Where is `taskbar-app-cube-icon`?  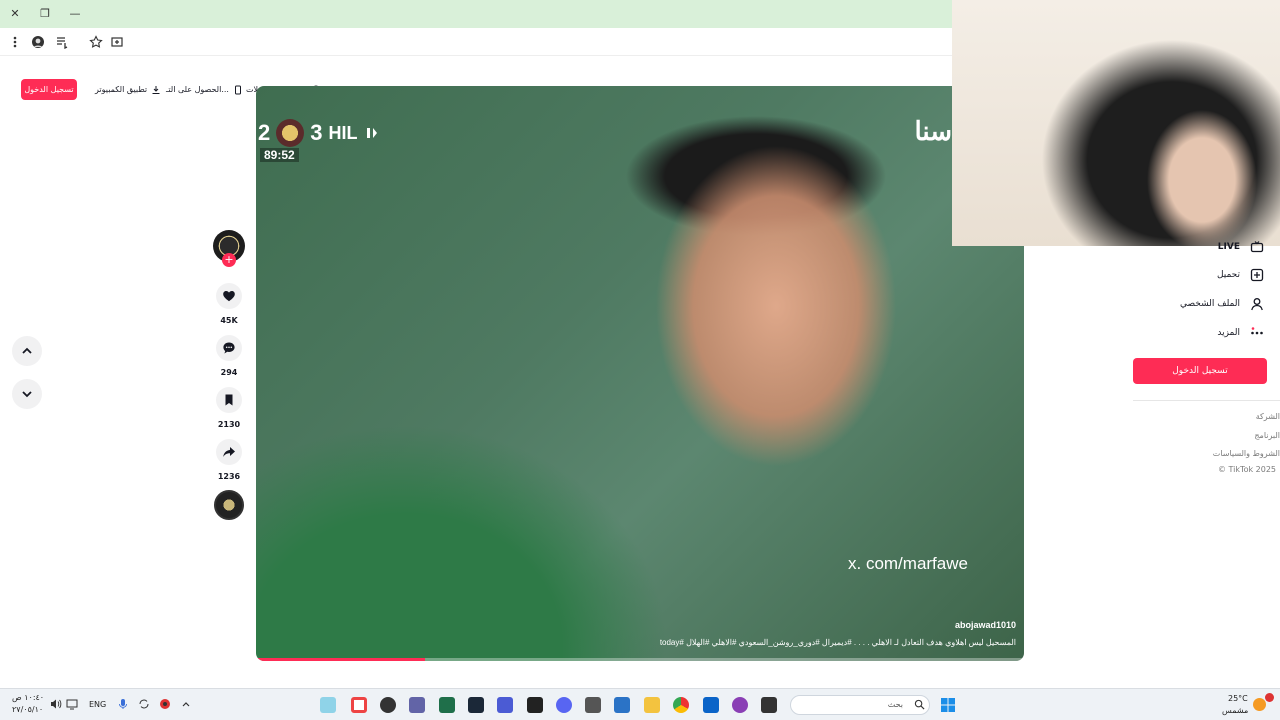
taskbar-app-cube-icon is located at coordinates (593, 705).